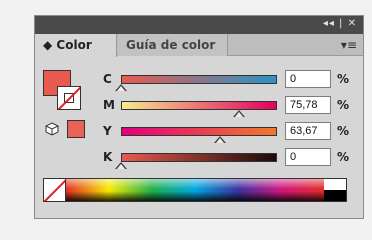  I want to click on stroke-swatch, so click(69, 98).